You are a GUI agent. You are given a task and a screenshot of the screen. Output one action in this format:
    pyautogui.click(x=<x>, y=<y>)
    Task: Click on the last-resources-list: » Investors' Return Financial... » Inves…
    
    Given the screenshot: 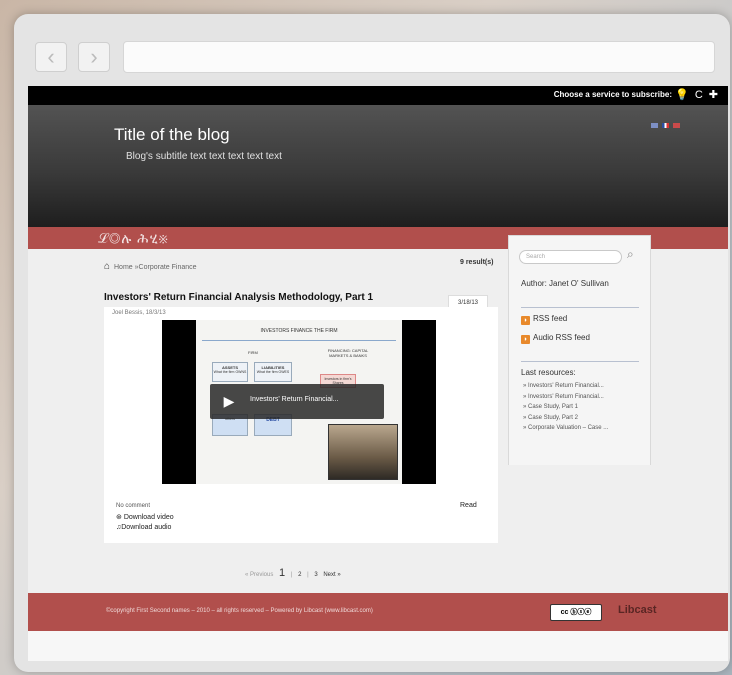 What is the action you would take?
    pyautogui.click(x=565, y=407)
    